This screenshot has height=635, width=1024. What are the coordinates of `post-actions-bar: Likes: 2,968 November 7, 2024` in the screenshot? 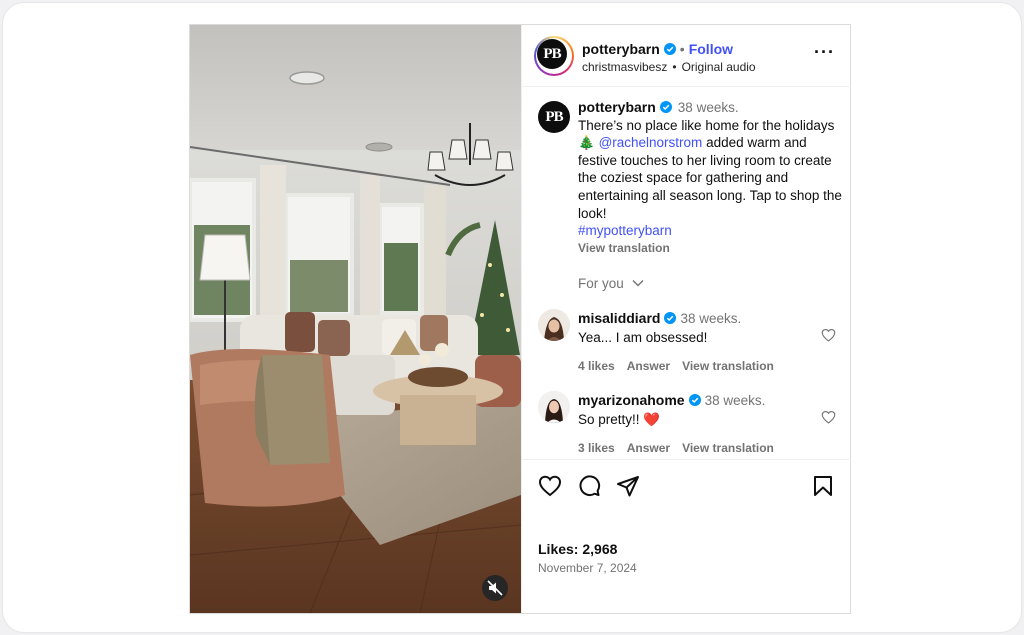 It's located at (686, 536).